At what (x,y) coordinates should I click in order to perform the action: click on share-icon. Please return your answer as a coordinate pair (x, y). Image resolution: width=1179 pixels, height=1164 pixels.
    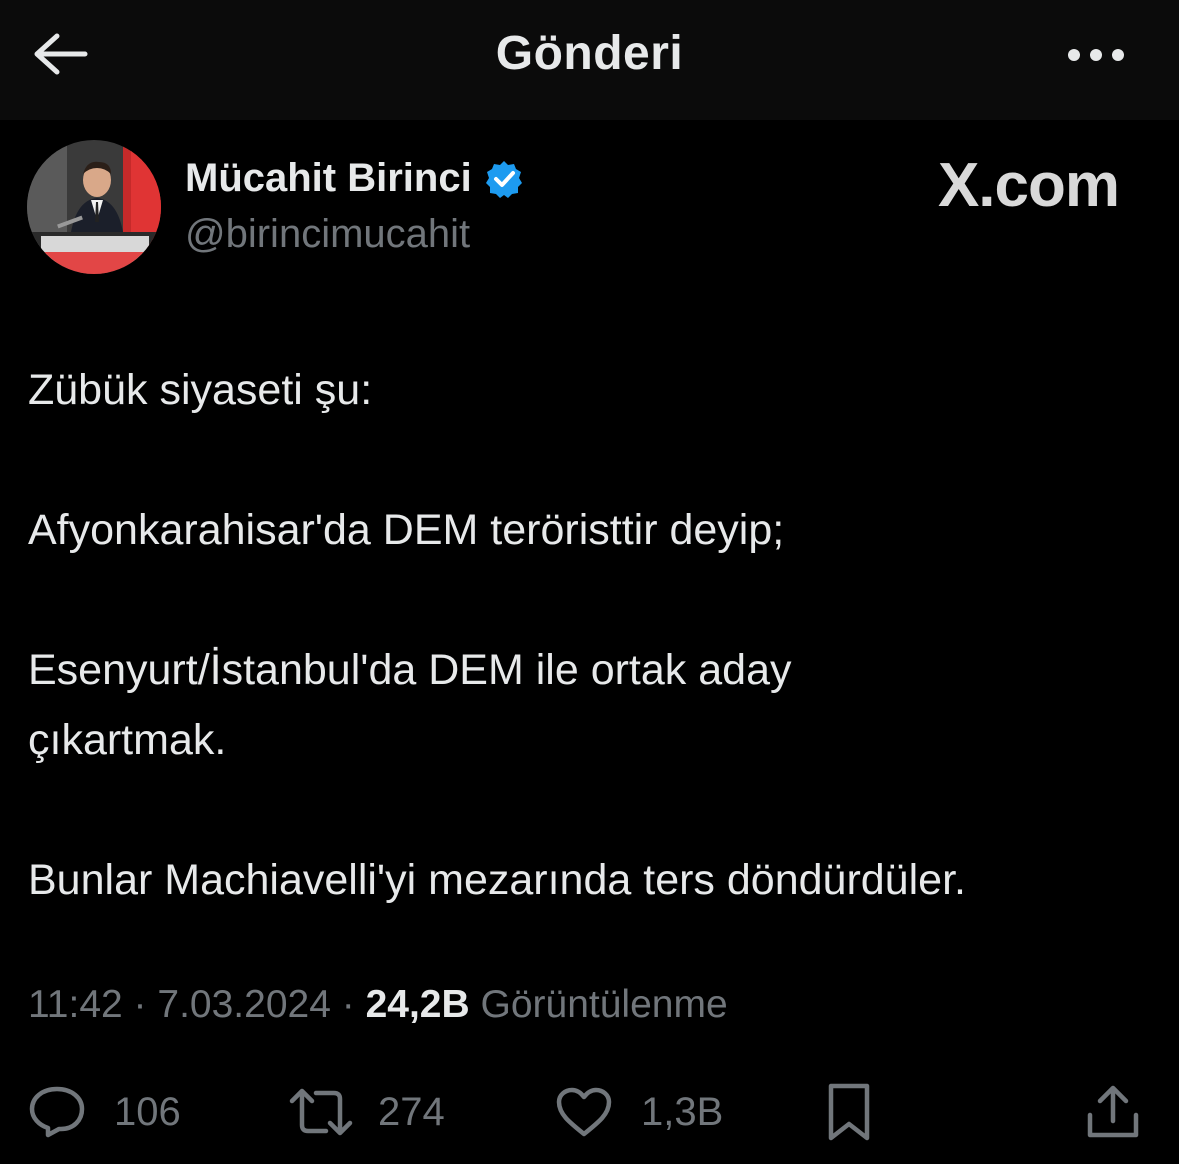
    Looking at the image, I should click on (1113, 1111).